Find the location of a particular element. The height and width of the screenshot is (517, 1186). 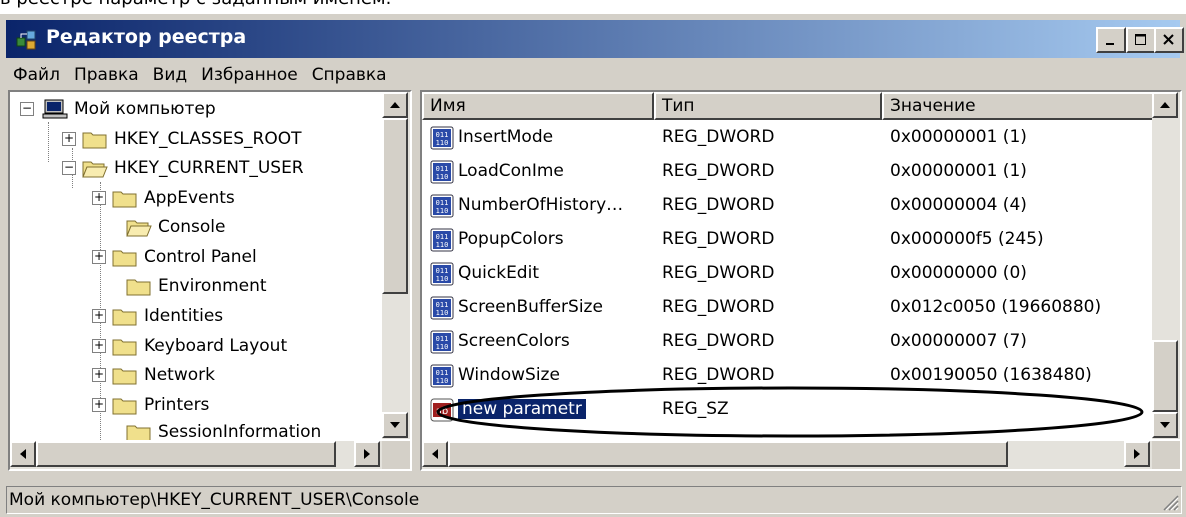

computer-icon is located at coordinates (55, 109).